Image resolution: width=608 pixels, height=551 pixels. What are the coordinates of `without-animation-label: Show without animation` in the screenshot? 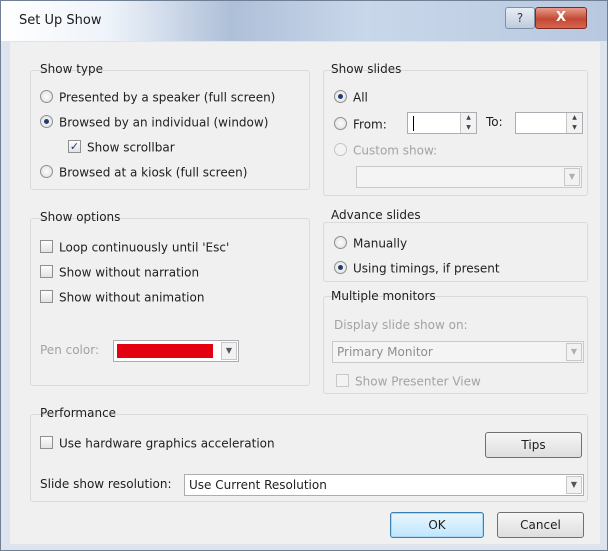 It's located at (132, 297).